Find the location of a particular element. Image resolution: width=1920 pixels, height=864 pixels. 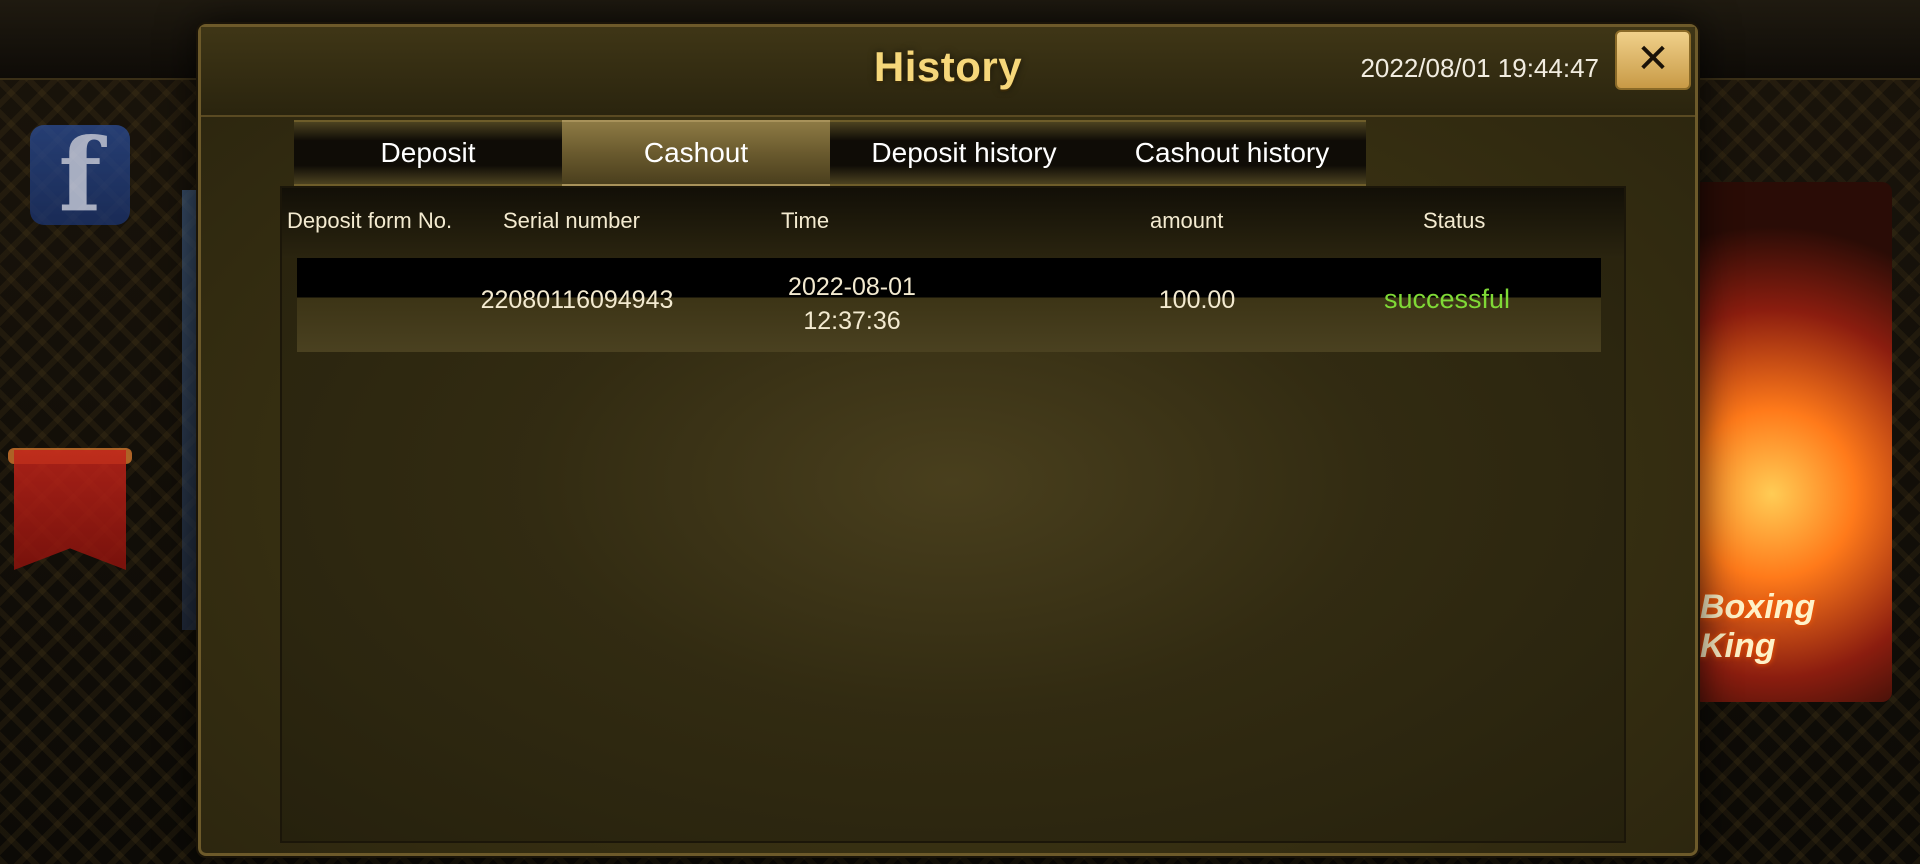

close-icon: ✕ is located at coordinates (1653, 59).